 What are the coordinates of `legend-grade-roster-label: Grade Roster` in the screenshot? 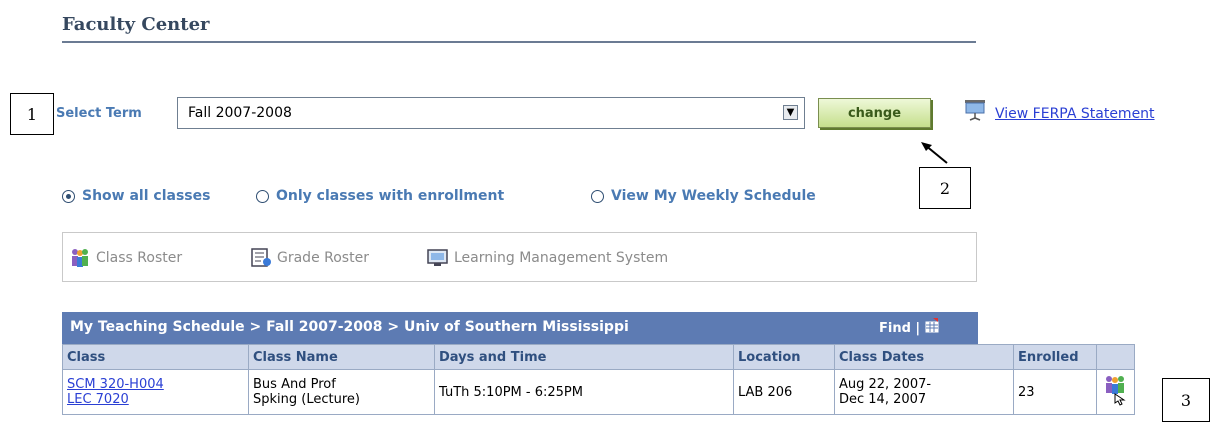 It's located at (323, 258).